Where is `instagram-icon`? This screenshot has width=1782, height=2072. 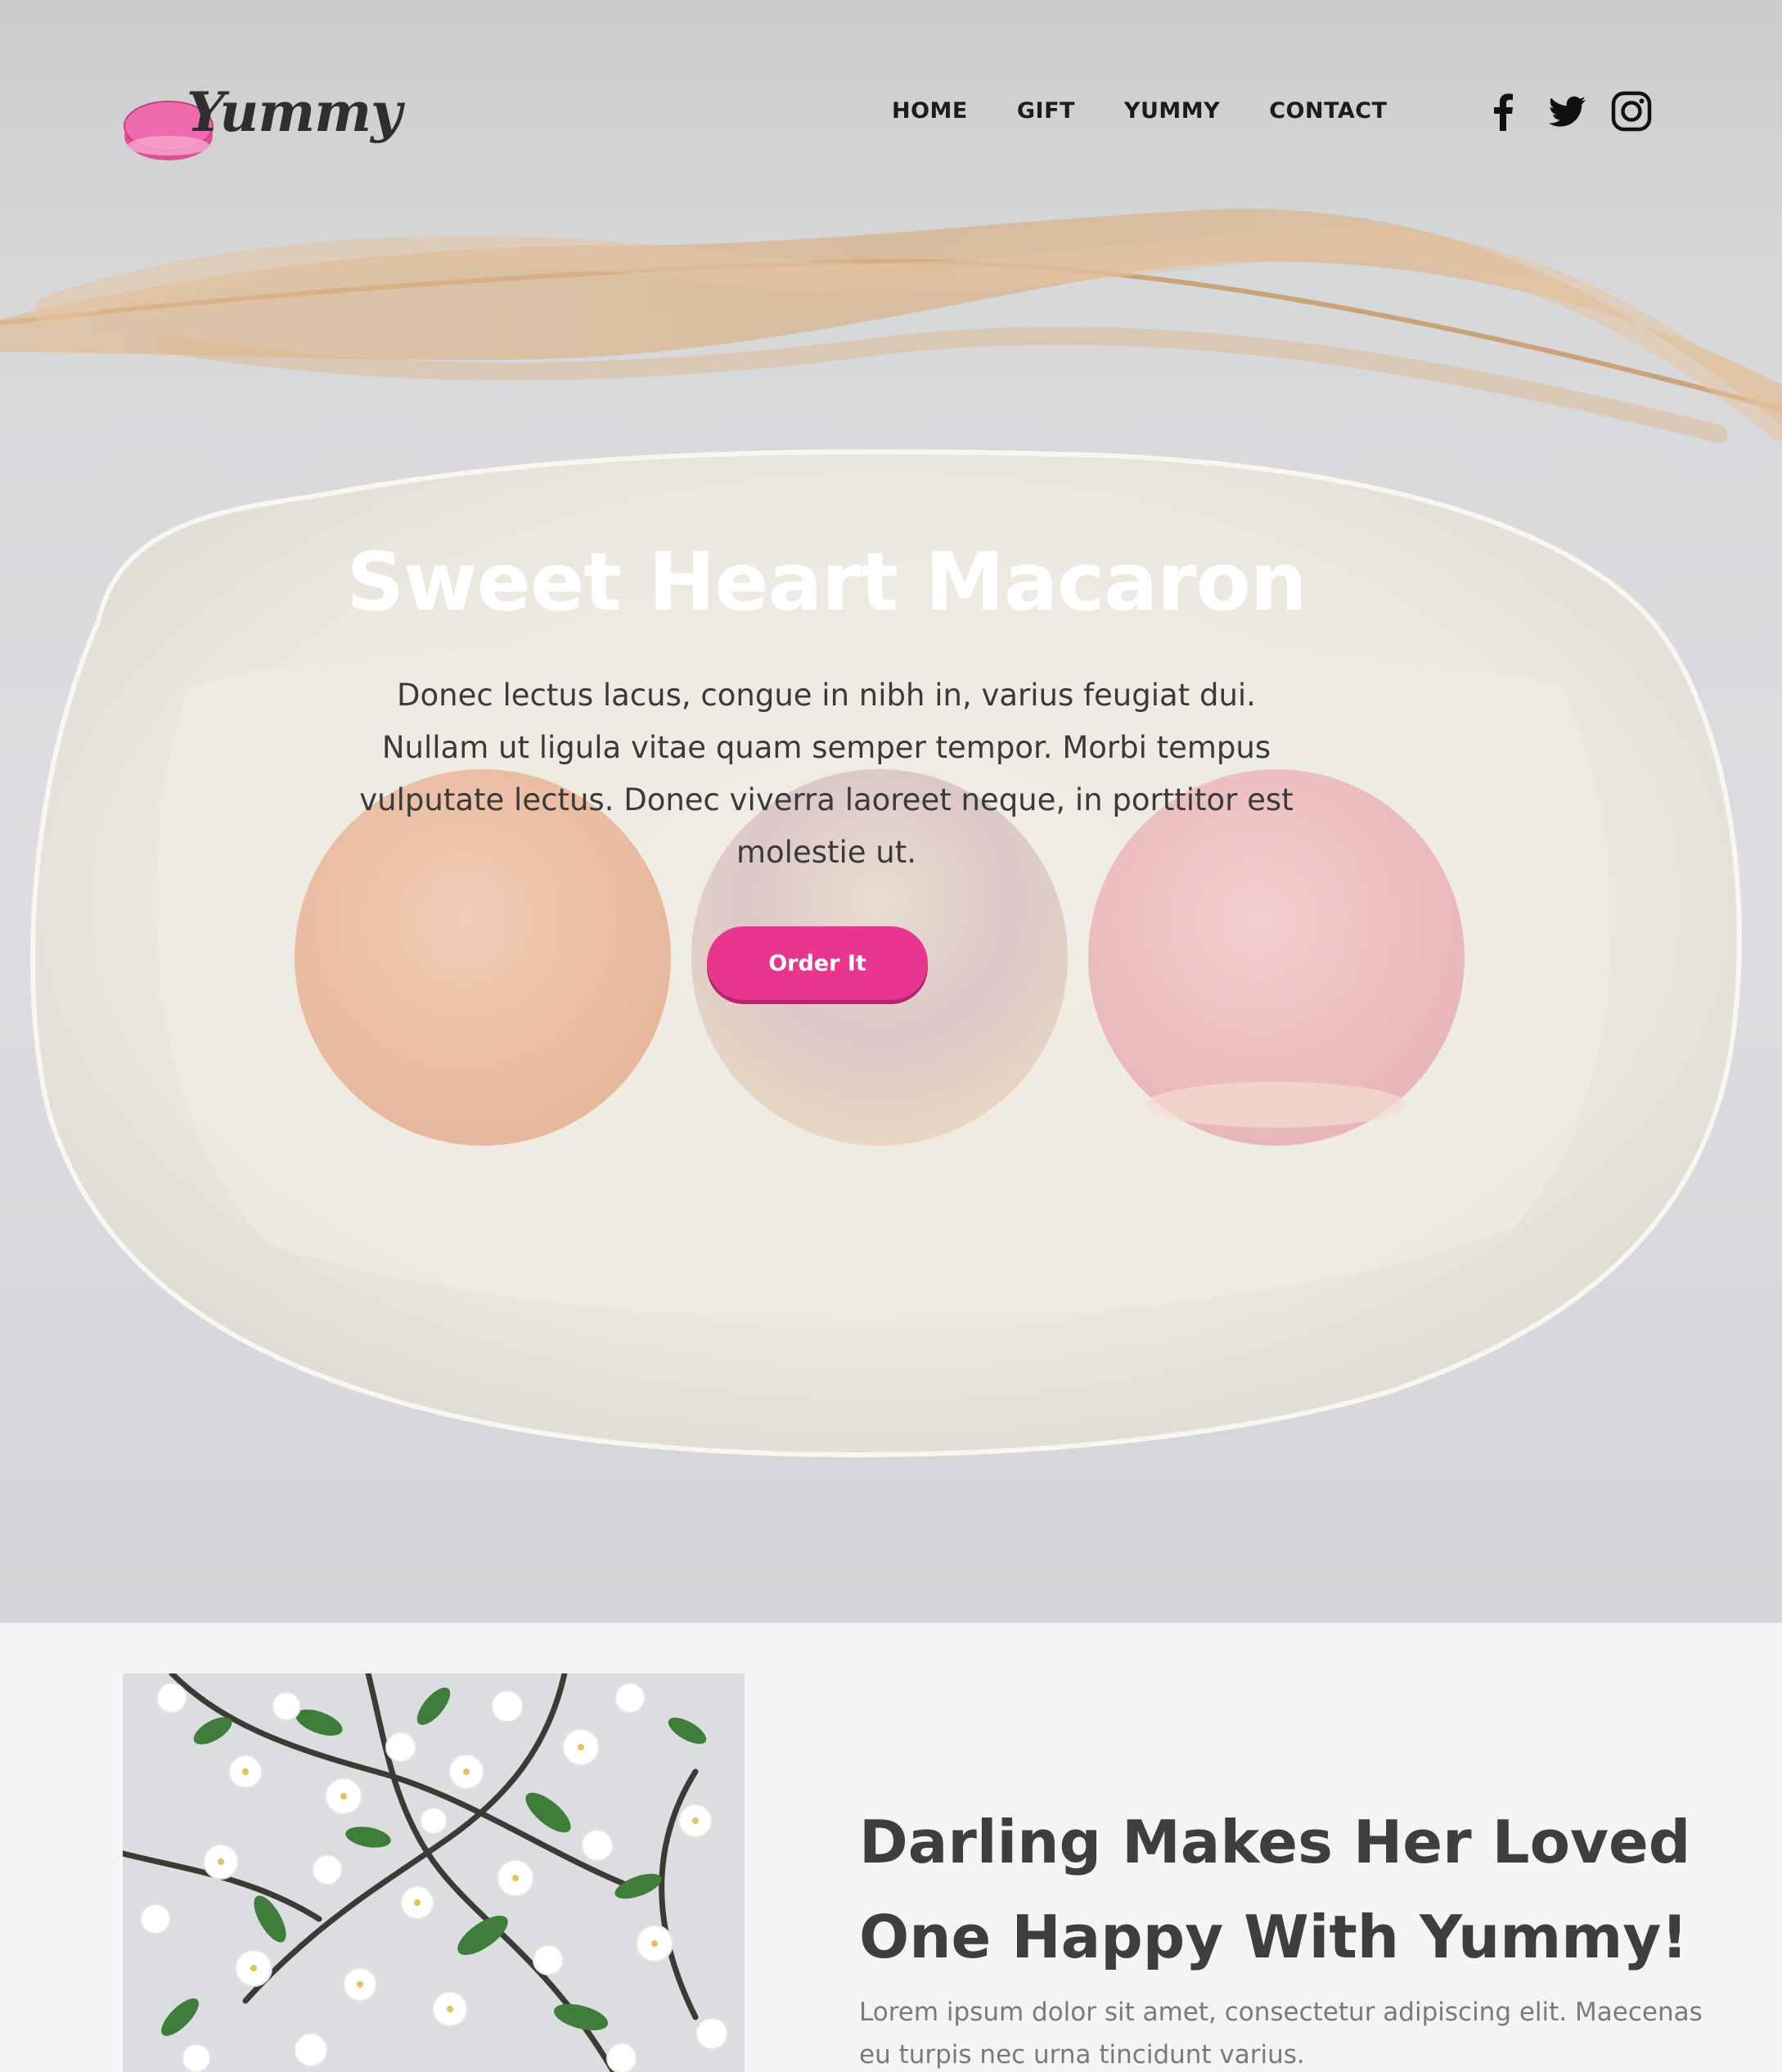 instagram-icon is located at coordinates (1632, 111).